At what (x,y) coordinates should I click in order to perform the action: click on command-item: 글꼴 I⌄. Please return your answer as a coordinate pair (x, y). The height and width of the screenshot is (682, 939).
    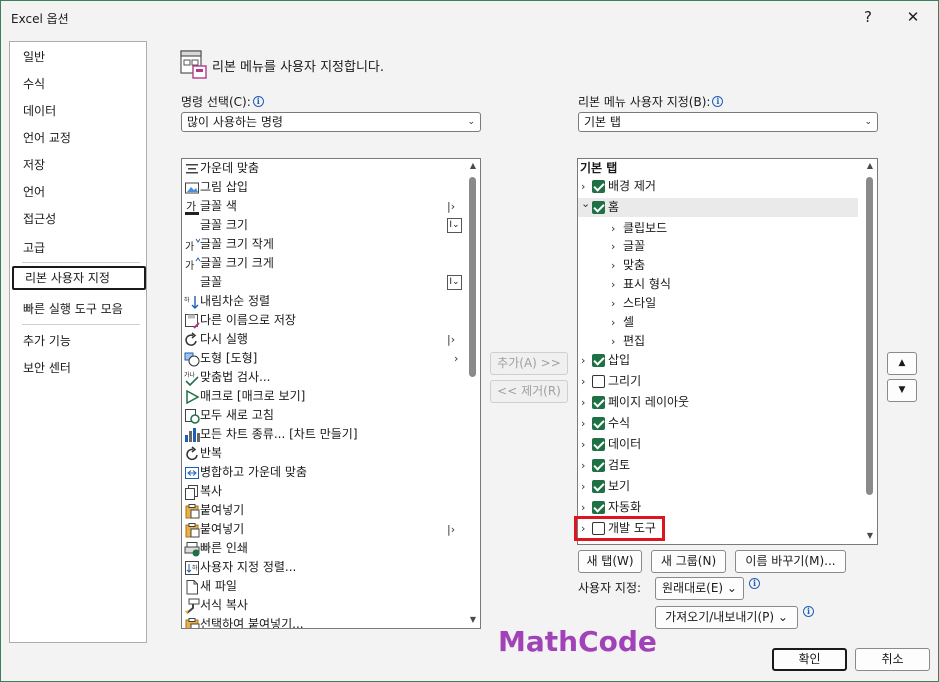
    Looking at the image, I should click on (324, 282).